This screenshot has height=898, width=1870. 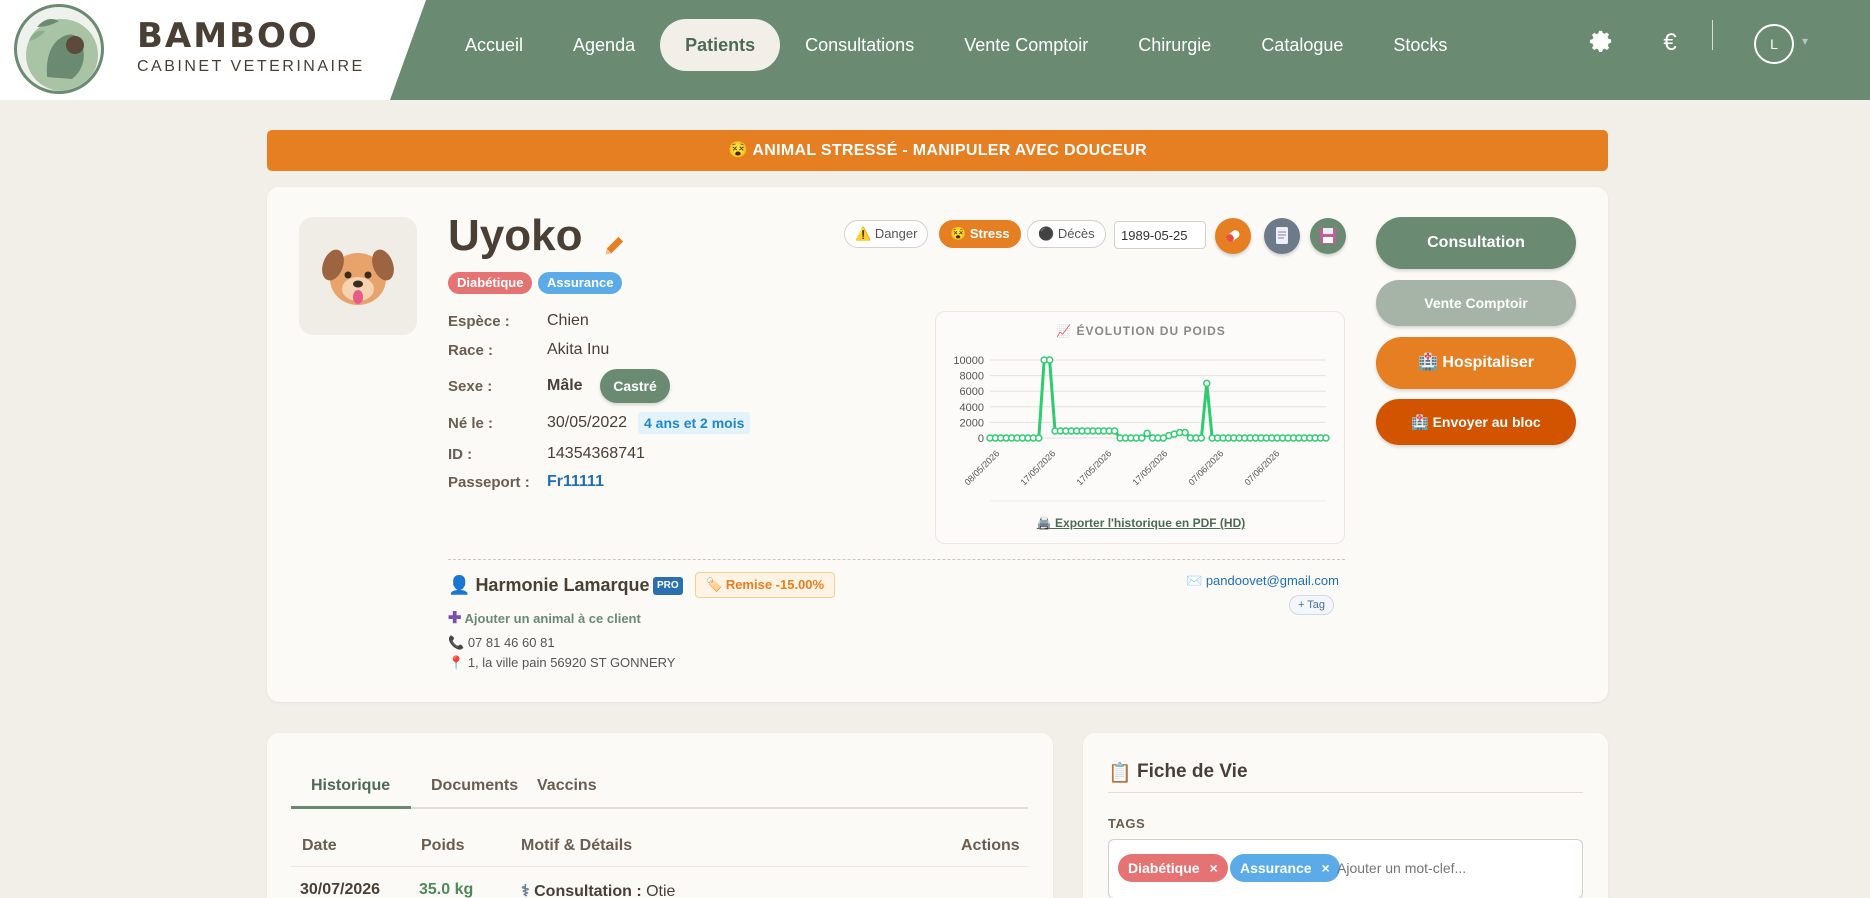 What do you see at coordinates (661, 890) in the screenshot?
I see `row-motif-text: Otie` at bounding box center [661, 890].